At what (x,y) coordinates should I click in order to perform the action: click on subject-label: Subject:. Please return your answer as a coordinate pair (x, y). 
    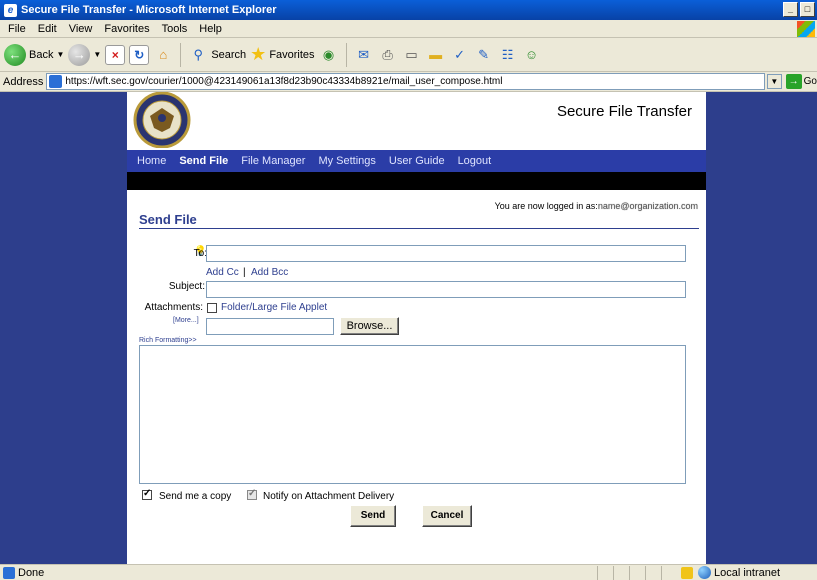
    Looking at the image, I should click on (186, 286).